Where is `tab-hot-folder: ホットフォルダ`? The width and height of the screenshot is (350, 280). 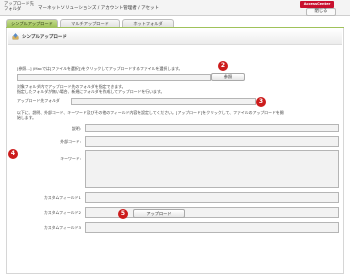
tab-hot-folder: ホットフォルダ is located at coordinates (148, 23).